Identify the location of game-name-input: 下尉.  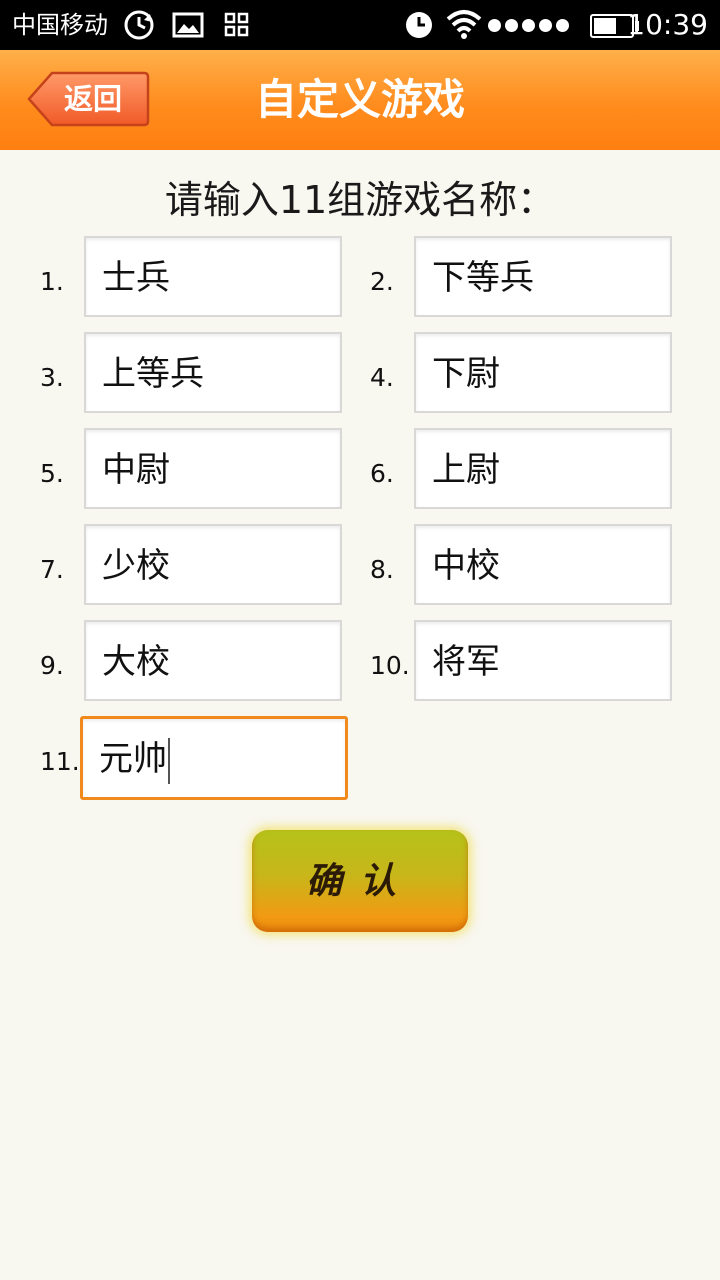
(543, 372).